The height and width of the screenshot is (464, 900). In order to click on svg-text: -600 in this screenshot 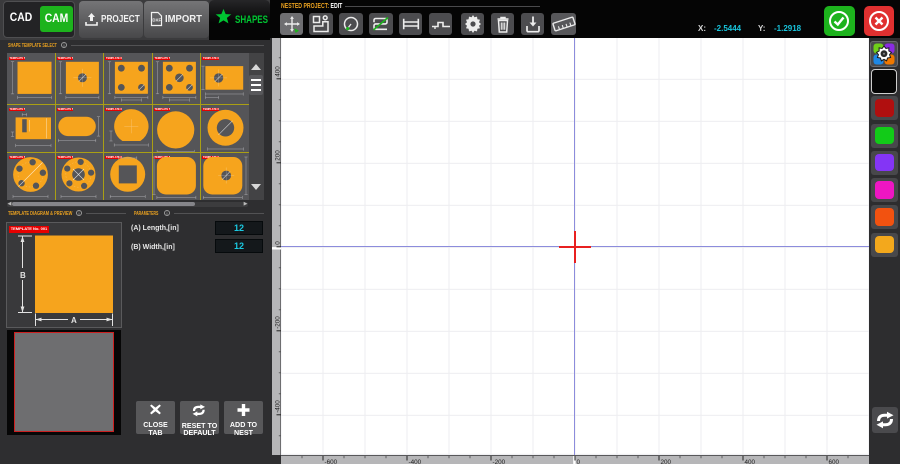, I will do `click(331, 461)`.